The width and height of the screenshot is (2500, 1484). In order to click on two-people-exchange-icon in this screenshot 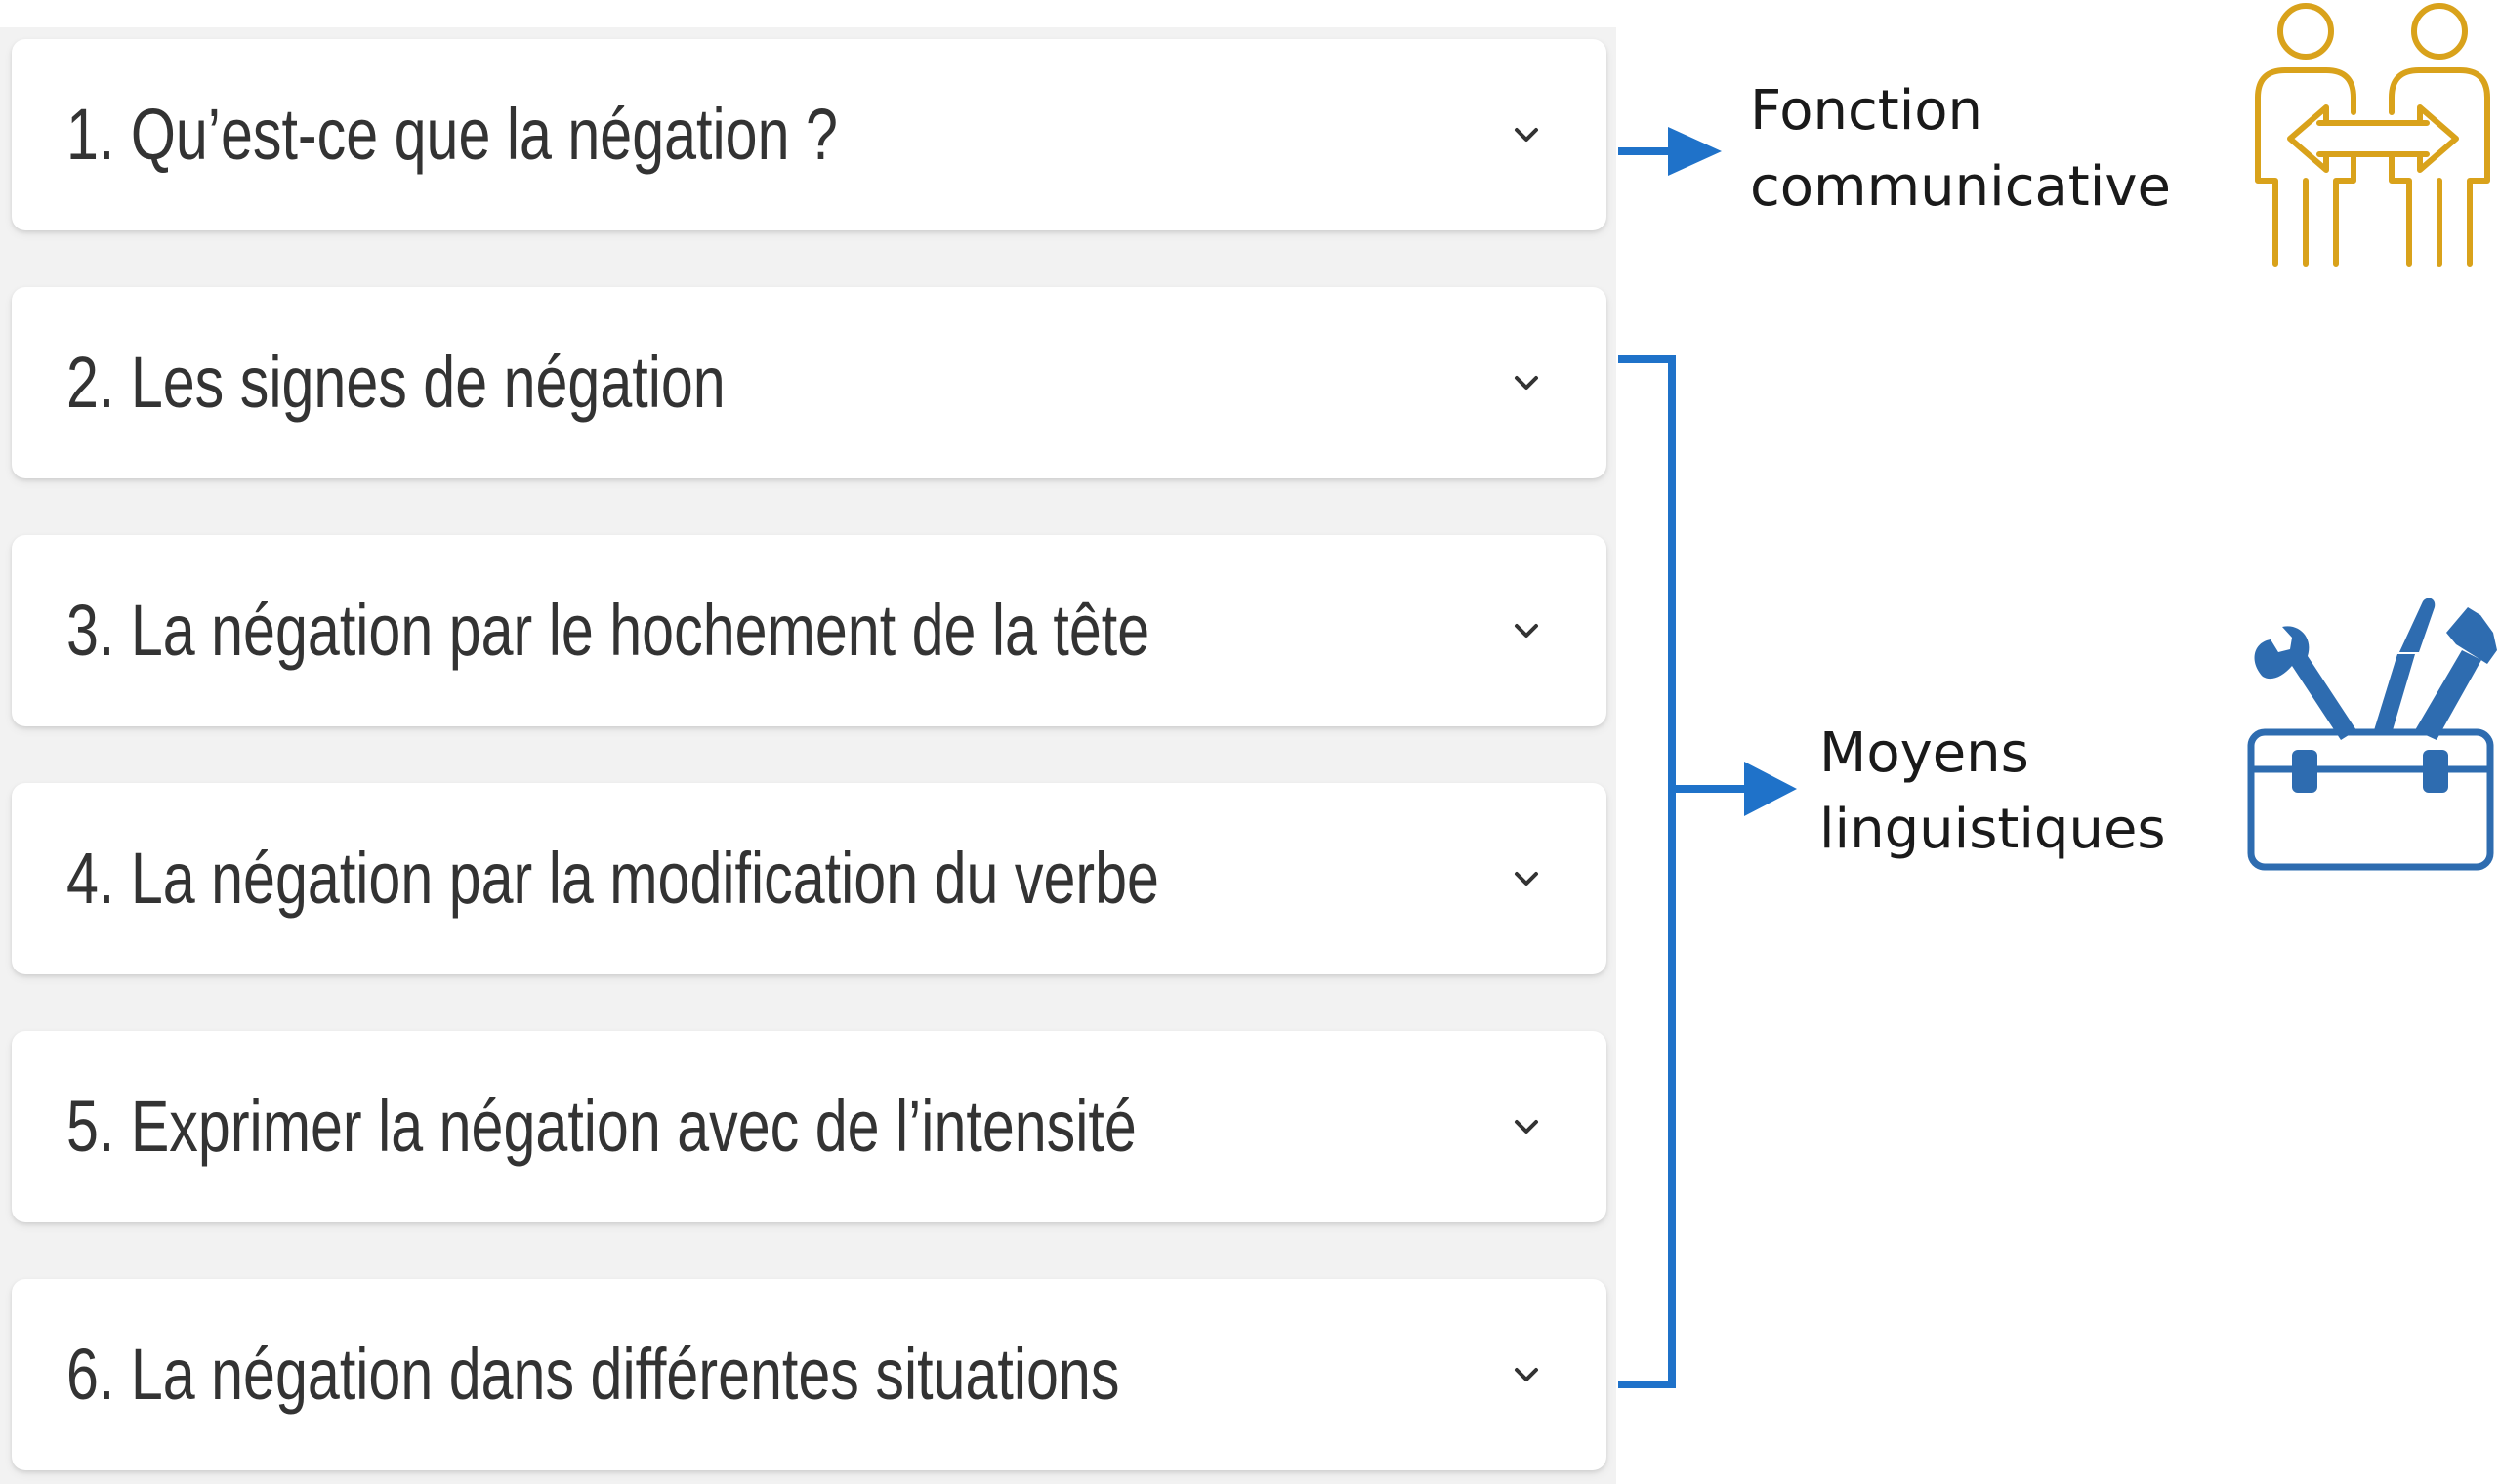, I will do `click(2372, 135)`.